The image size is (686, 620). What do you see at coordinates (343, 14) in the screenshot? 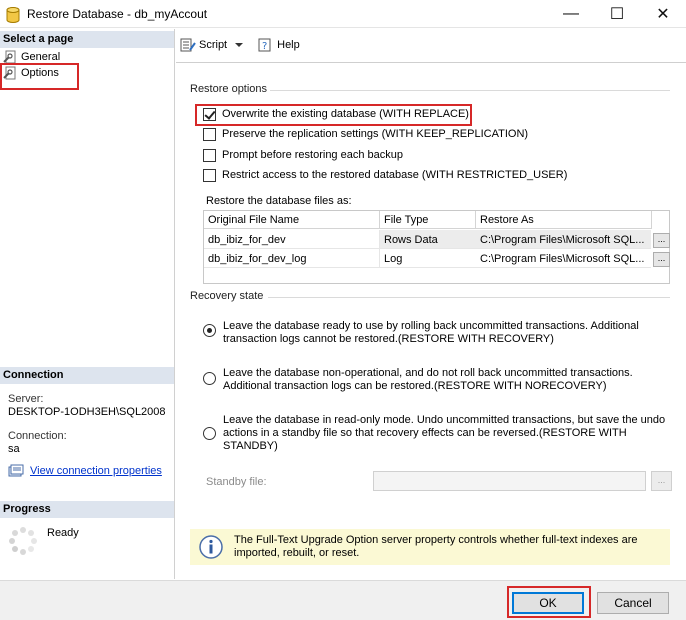
I see `title-bar: Restore Database - db_myAccout — ☐ ✕` at bounding box center [343, 14].